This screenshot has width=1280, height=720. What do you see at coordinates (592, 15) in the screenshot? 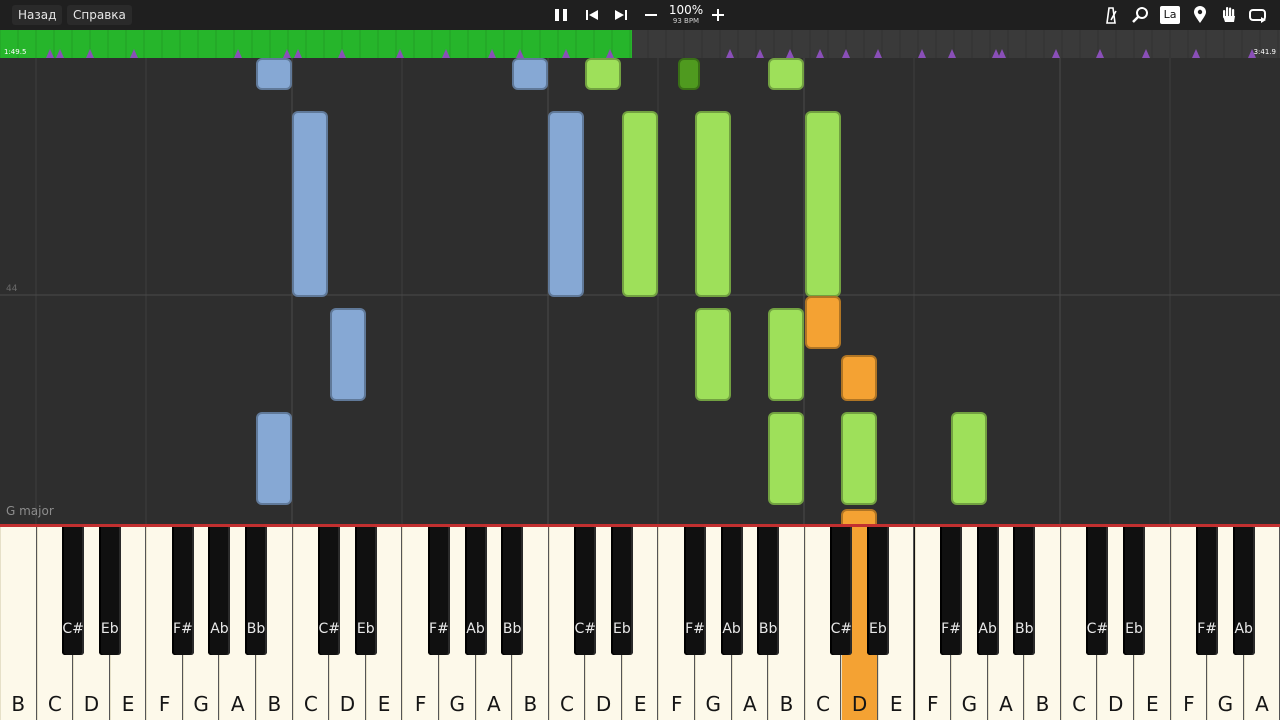
I see `skip-back-icon` at bounding box center [592, 15].